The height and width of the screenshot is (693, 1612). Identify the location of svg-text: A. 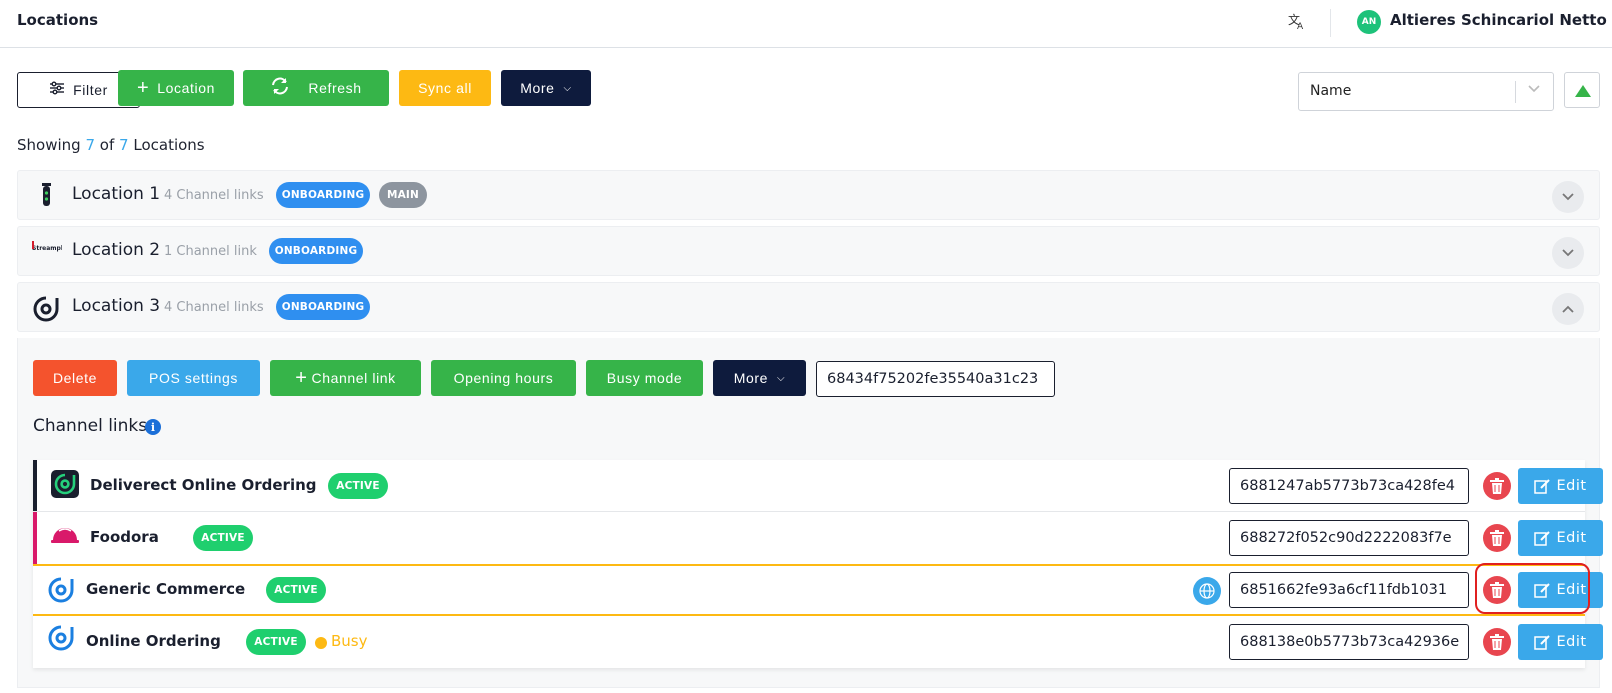
(1300, 26).